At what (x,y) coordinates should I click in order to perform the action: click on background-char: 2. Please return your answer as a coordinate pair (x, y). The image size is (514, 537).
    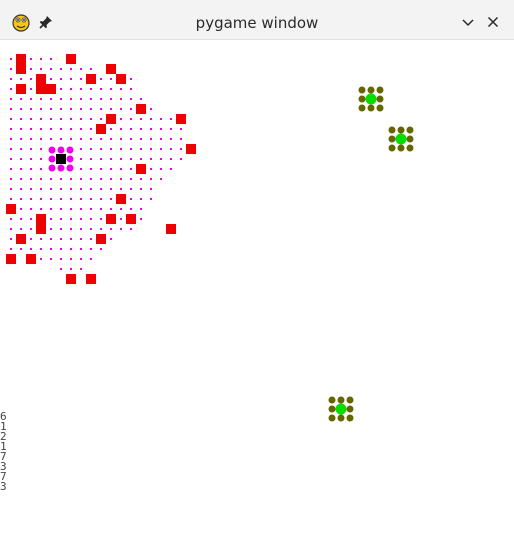
    Looking at the image, I should click on (3, 437).